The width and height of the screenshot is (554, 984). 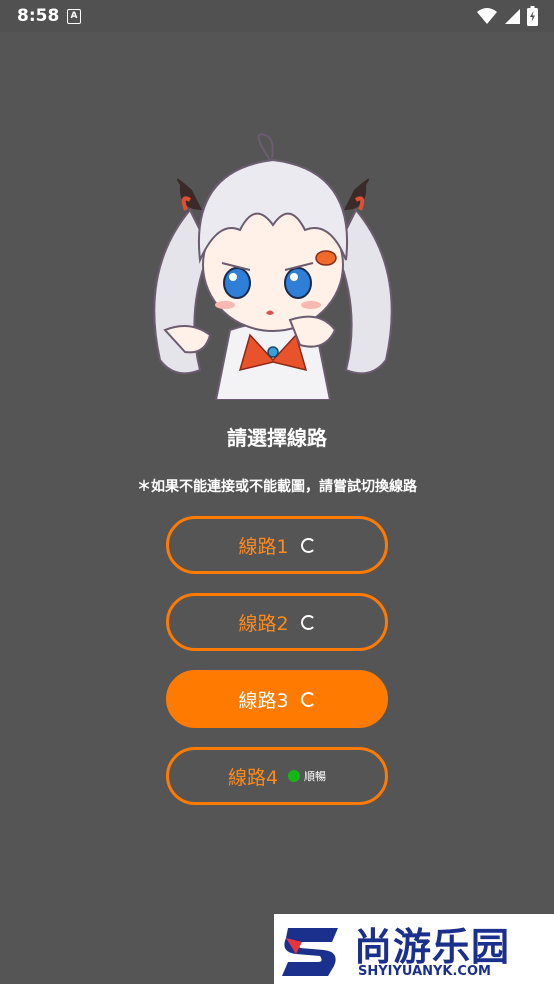 What do you see at coordinates (512, 16) in the screenshot?
I see `signal-icon` at bounding box center [512, 16].